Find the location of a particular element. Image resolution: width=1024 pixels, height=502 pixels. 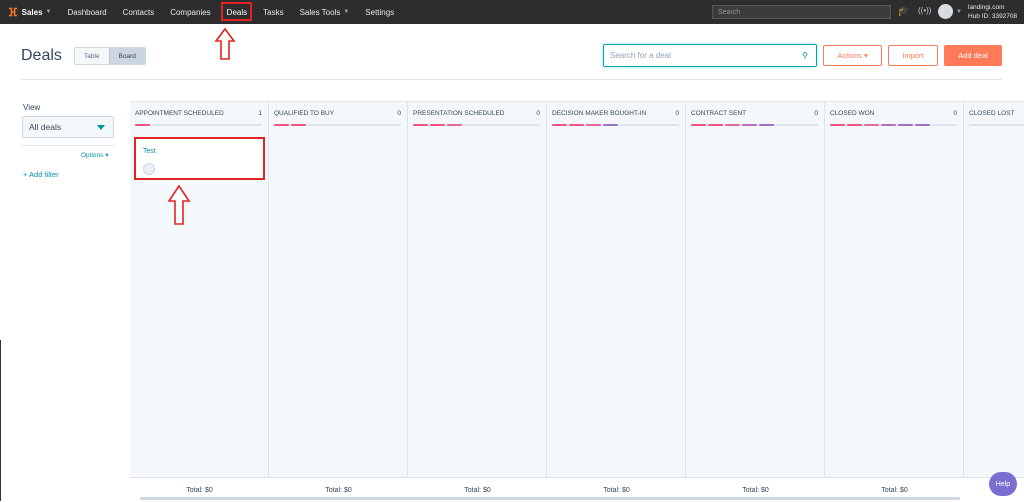

board-column: CONTRACT SENT 0 Total: $0 is located at coordinates (755, 302).